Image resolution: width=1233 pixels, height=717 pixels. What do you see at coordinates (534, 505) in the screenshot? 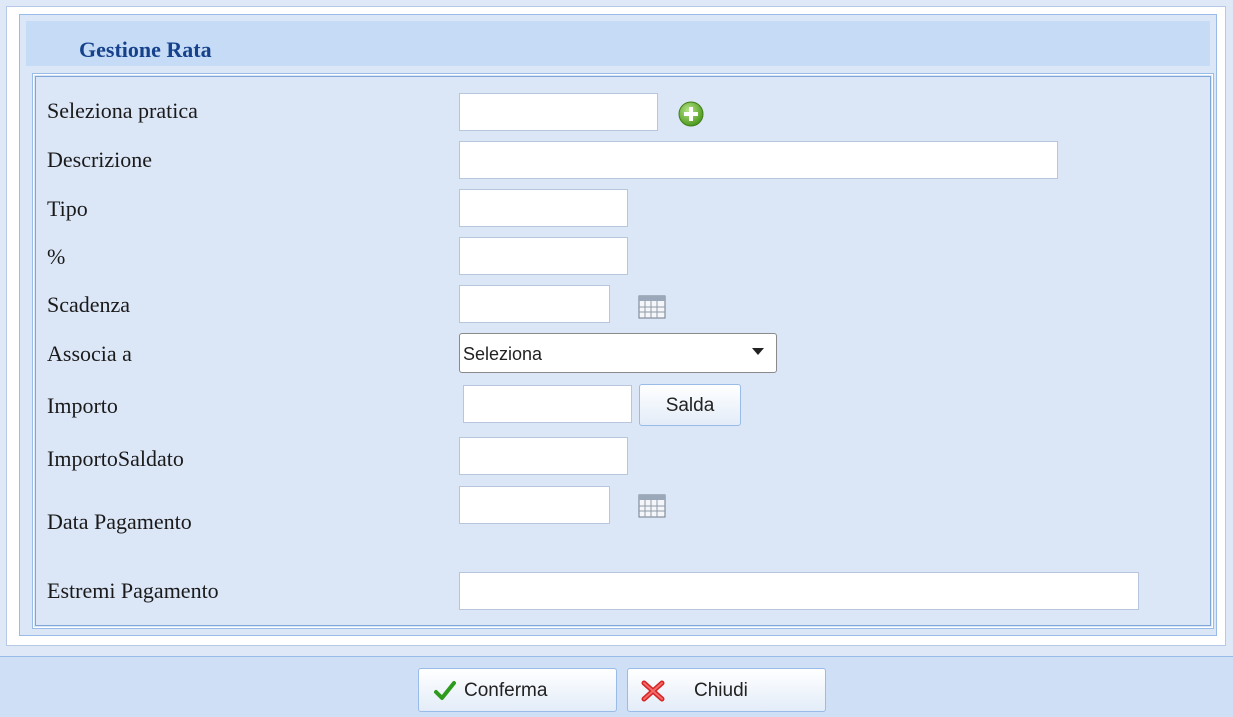
I see `data-pagamento-input` at bounding box center [534, 505].